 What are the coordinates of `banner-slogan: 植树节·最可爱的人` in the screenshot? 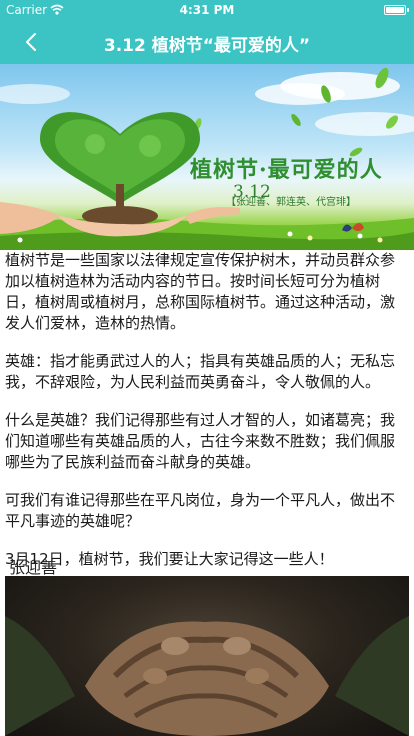 It's located at (286, 170).